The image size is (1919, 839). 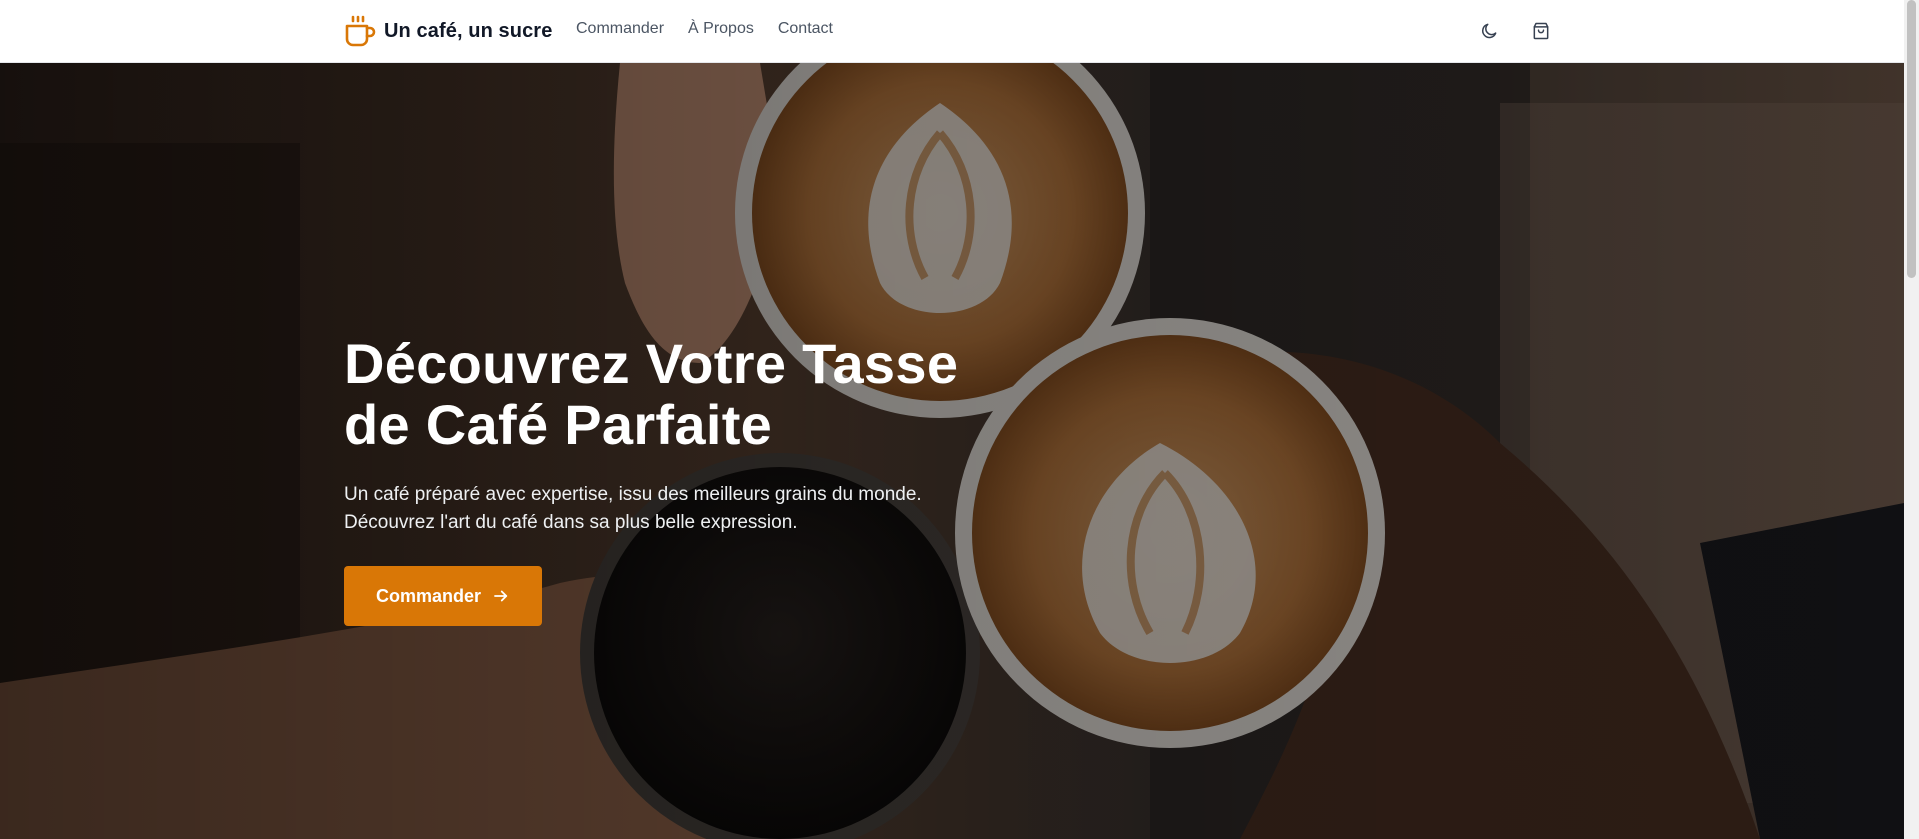 I want to click on hero-title: Découvrez Votre Tasse de Café Parfaite, so click(x=704, y=394).